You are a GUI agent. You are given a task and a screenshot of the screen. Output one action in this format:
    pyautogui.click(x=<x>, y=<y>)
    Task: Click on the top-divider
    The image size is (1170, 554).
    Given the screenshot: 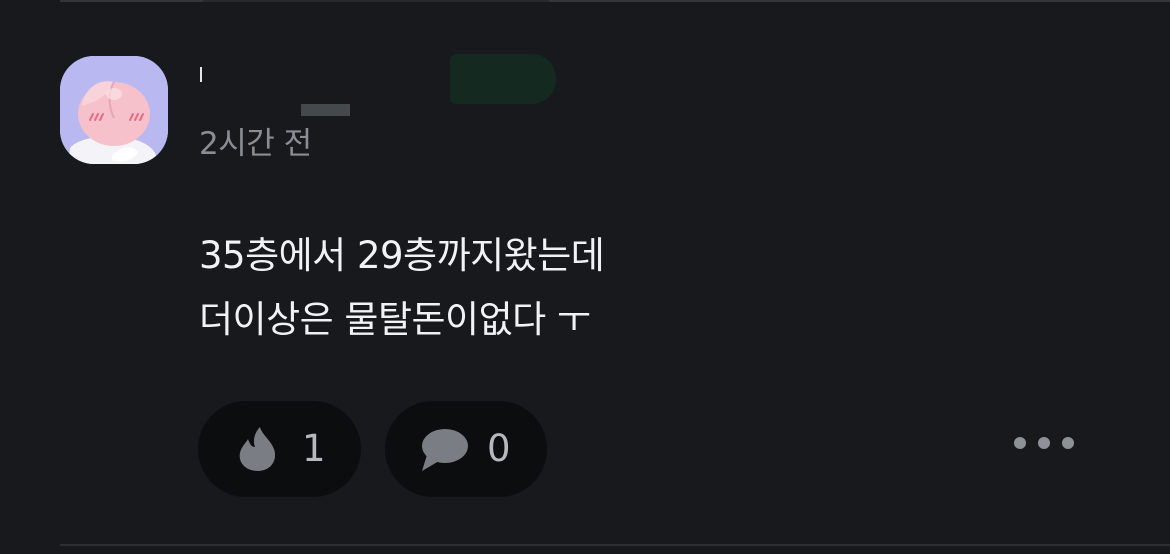 What is the action you would take?
    pyautogui.click(x=615, y=1)
    